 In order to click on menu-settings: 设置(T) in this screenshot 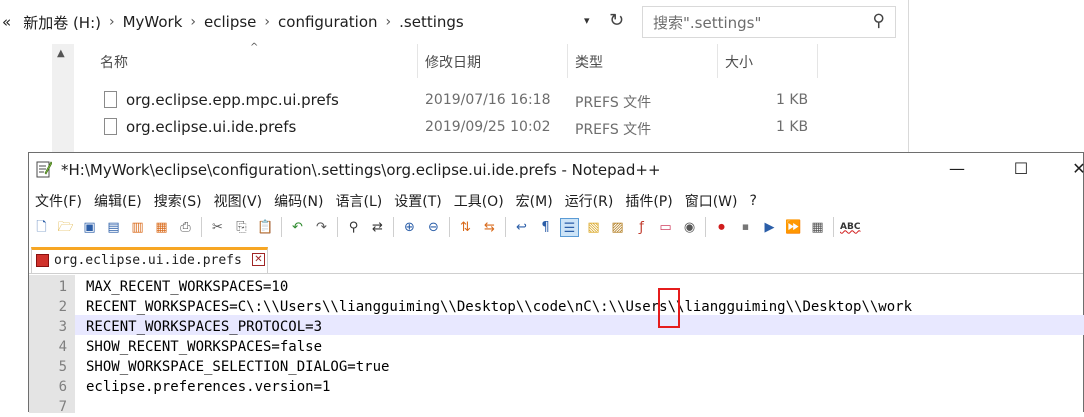, I will do `click(417, 201)`.